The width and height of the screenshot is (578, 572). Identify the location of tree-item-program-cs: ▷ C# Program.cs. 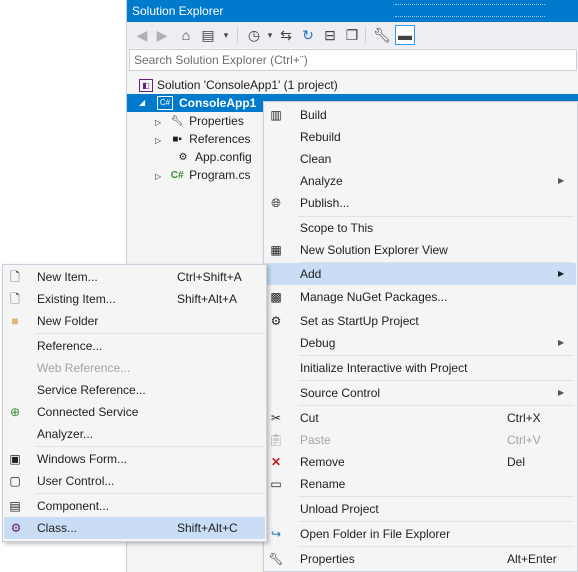
(203, 175).